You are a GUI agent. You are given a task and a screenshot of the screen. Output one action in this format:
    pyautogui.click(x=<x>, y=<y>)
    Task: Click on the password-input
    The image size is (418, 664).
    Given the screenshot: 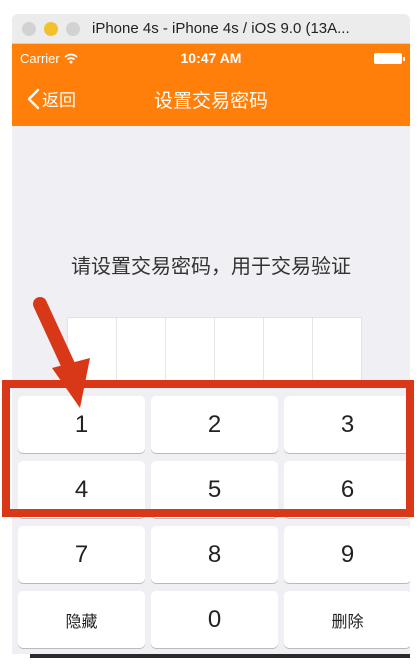 What is the action you would take?
    pyautogui.click(x=214, y=349)
    